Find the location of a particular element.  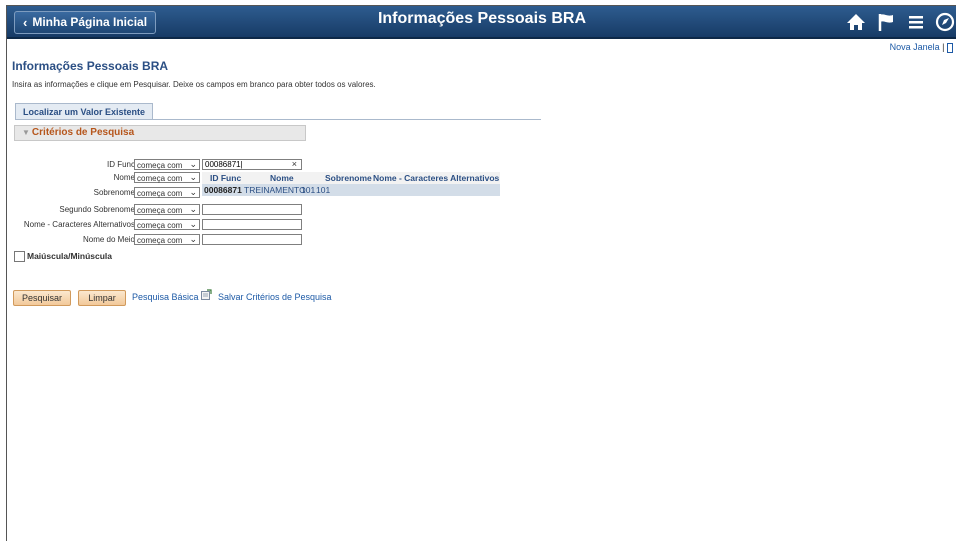

save-criteria-icon is located at coordinates (206, 294).